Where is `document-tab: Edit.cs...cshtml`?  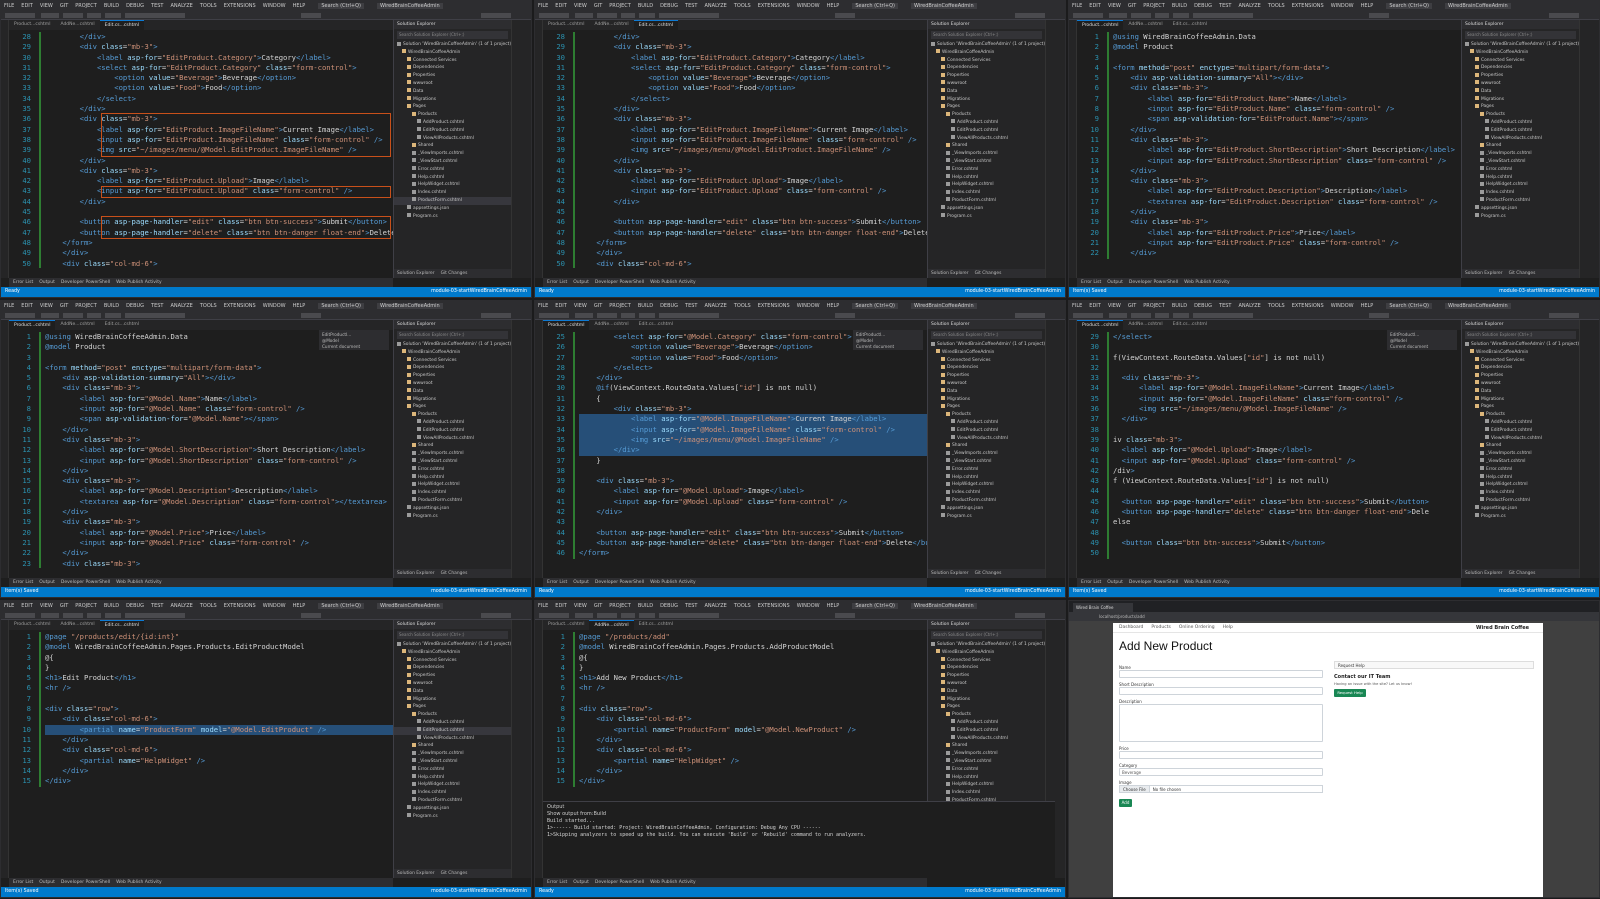
document-tab: Edit.cs...cshtml is located at coordinates (1190, 325).